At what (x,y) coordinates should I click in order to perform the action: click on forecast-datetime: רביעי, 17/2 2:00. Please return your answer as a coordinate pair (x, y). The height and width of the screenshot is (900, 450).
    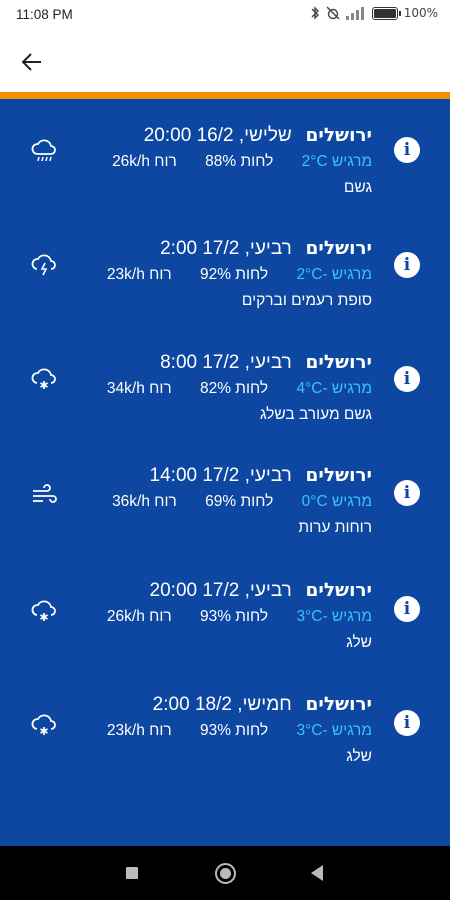
    Looking at the image, I should click on (226, 248).